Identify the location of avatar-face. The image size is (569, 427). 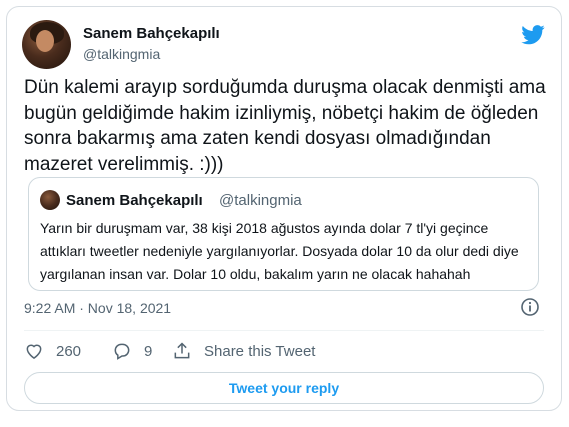
(45, 41).